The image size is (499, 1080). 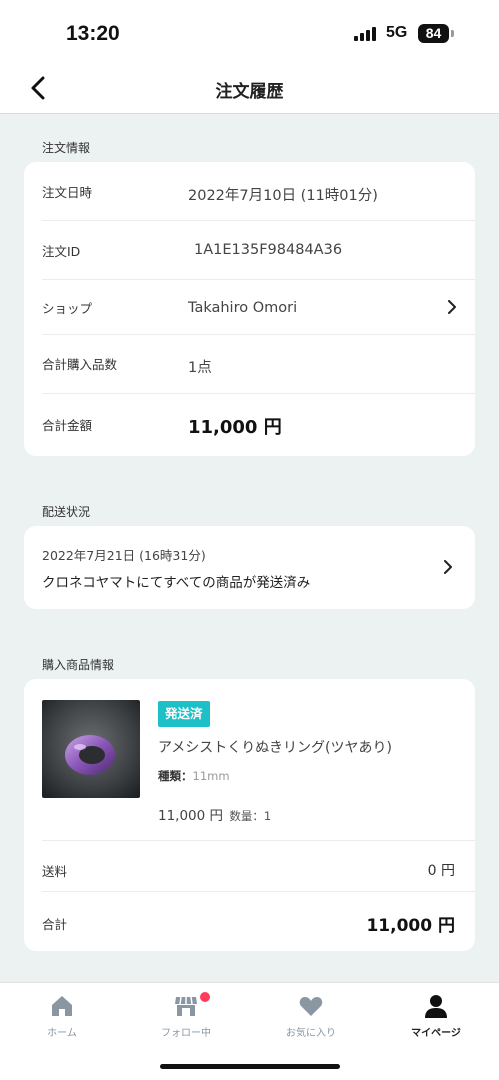 I want to click on ring-photo, so click(x=91, y=749).